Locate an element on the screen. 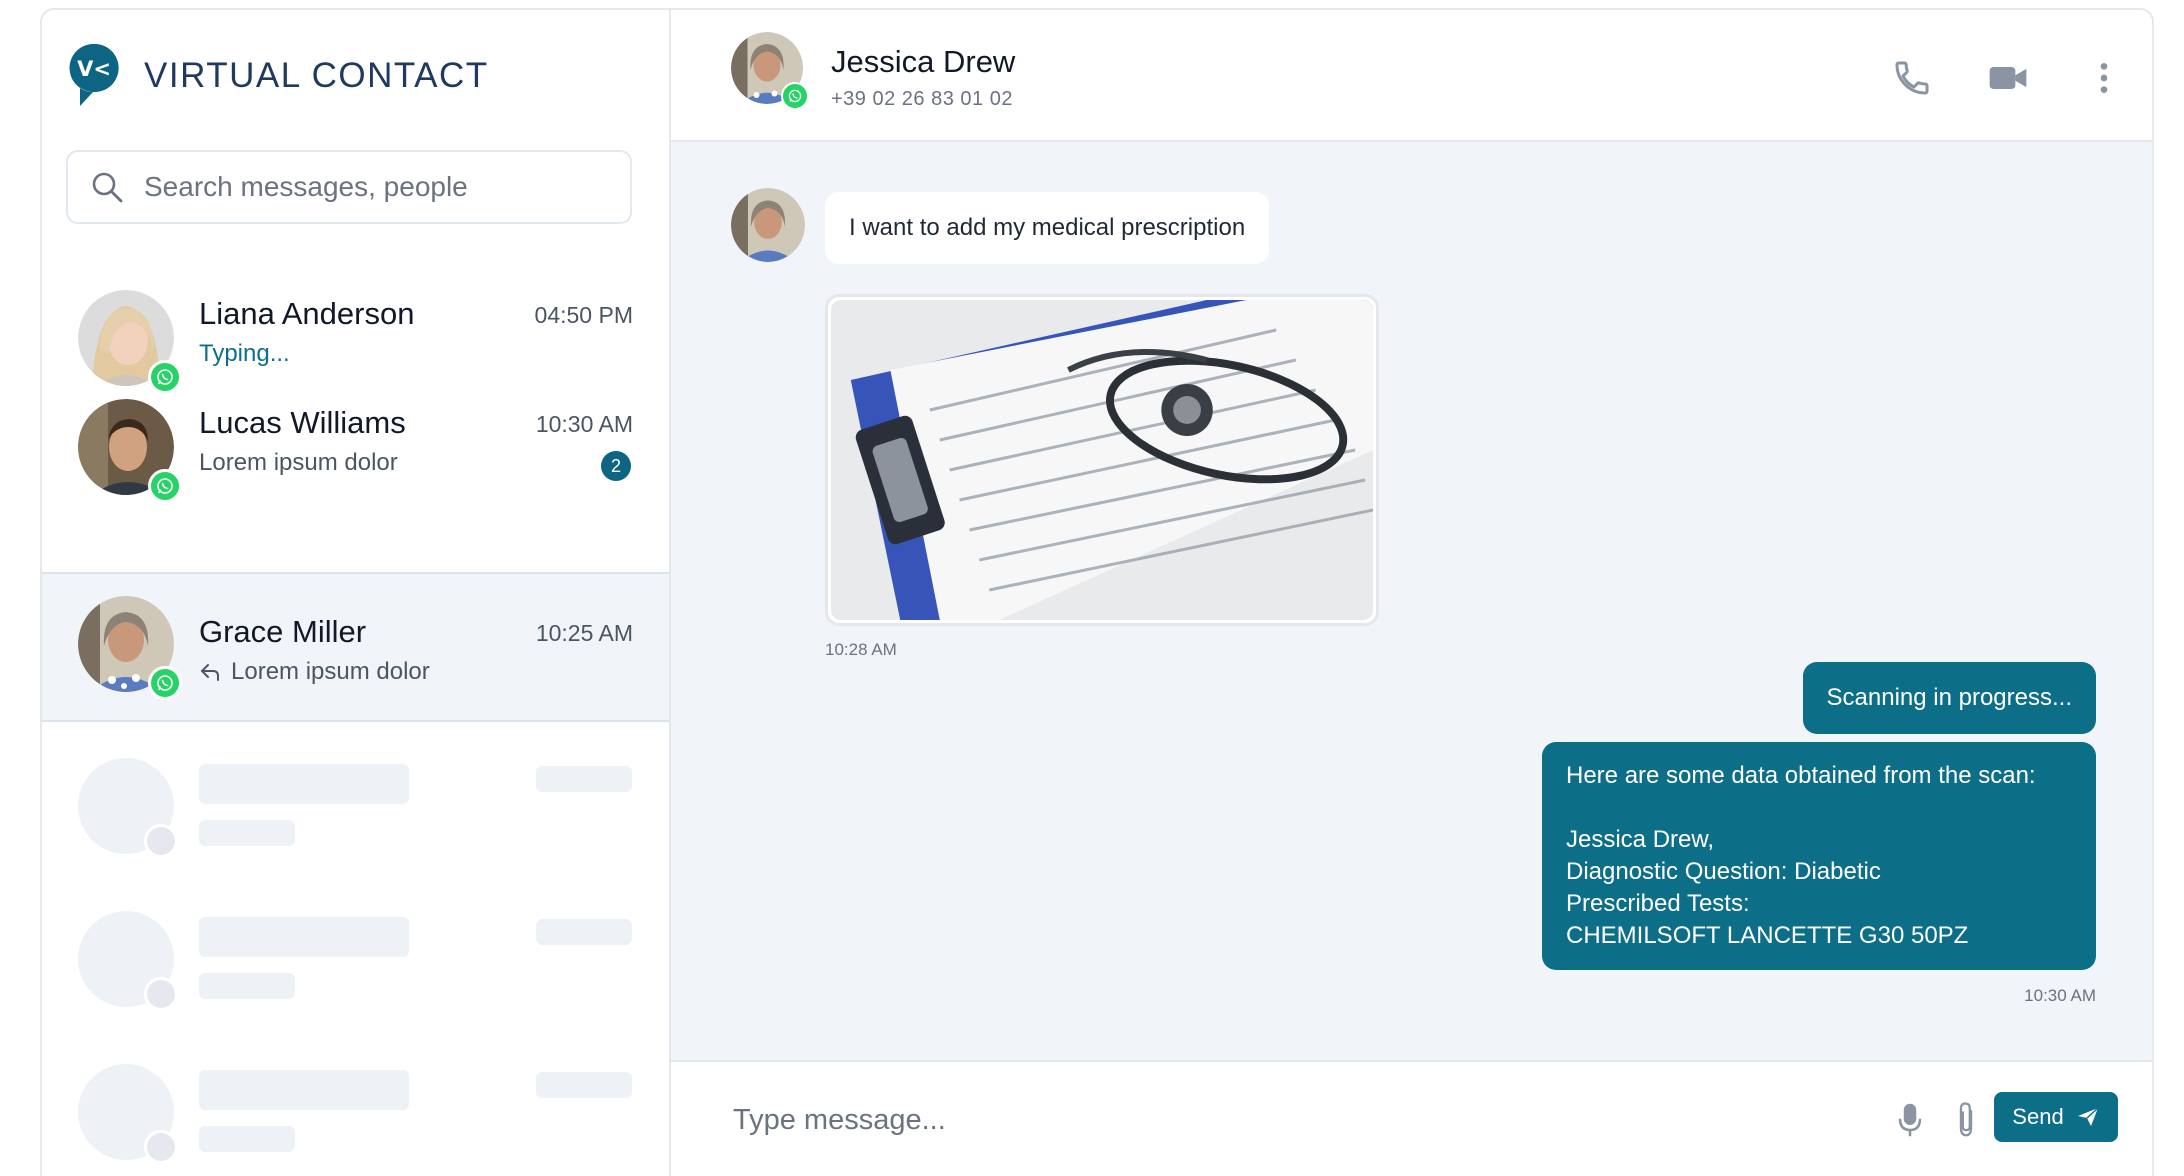  chat-contact-phone: +39 02 26 83 01 02 is located at coordinates (922, 99).